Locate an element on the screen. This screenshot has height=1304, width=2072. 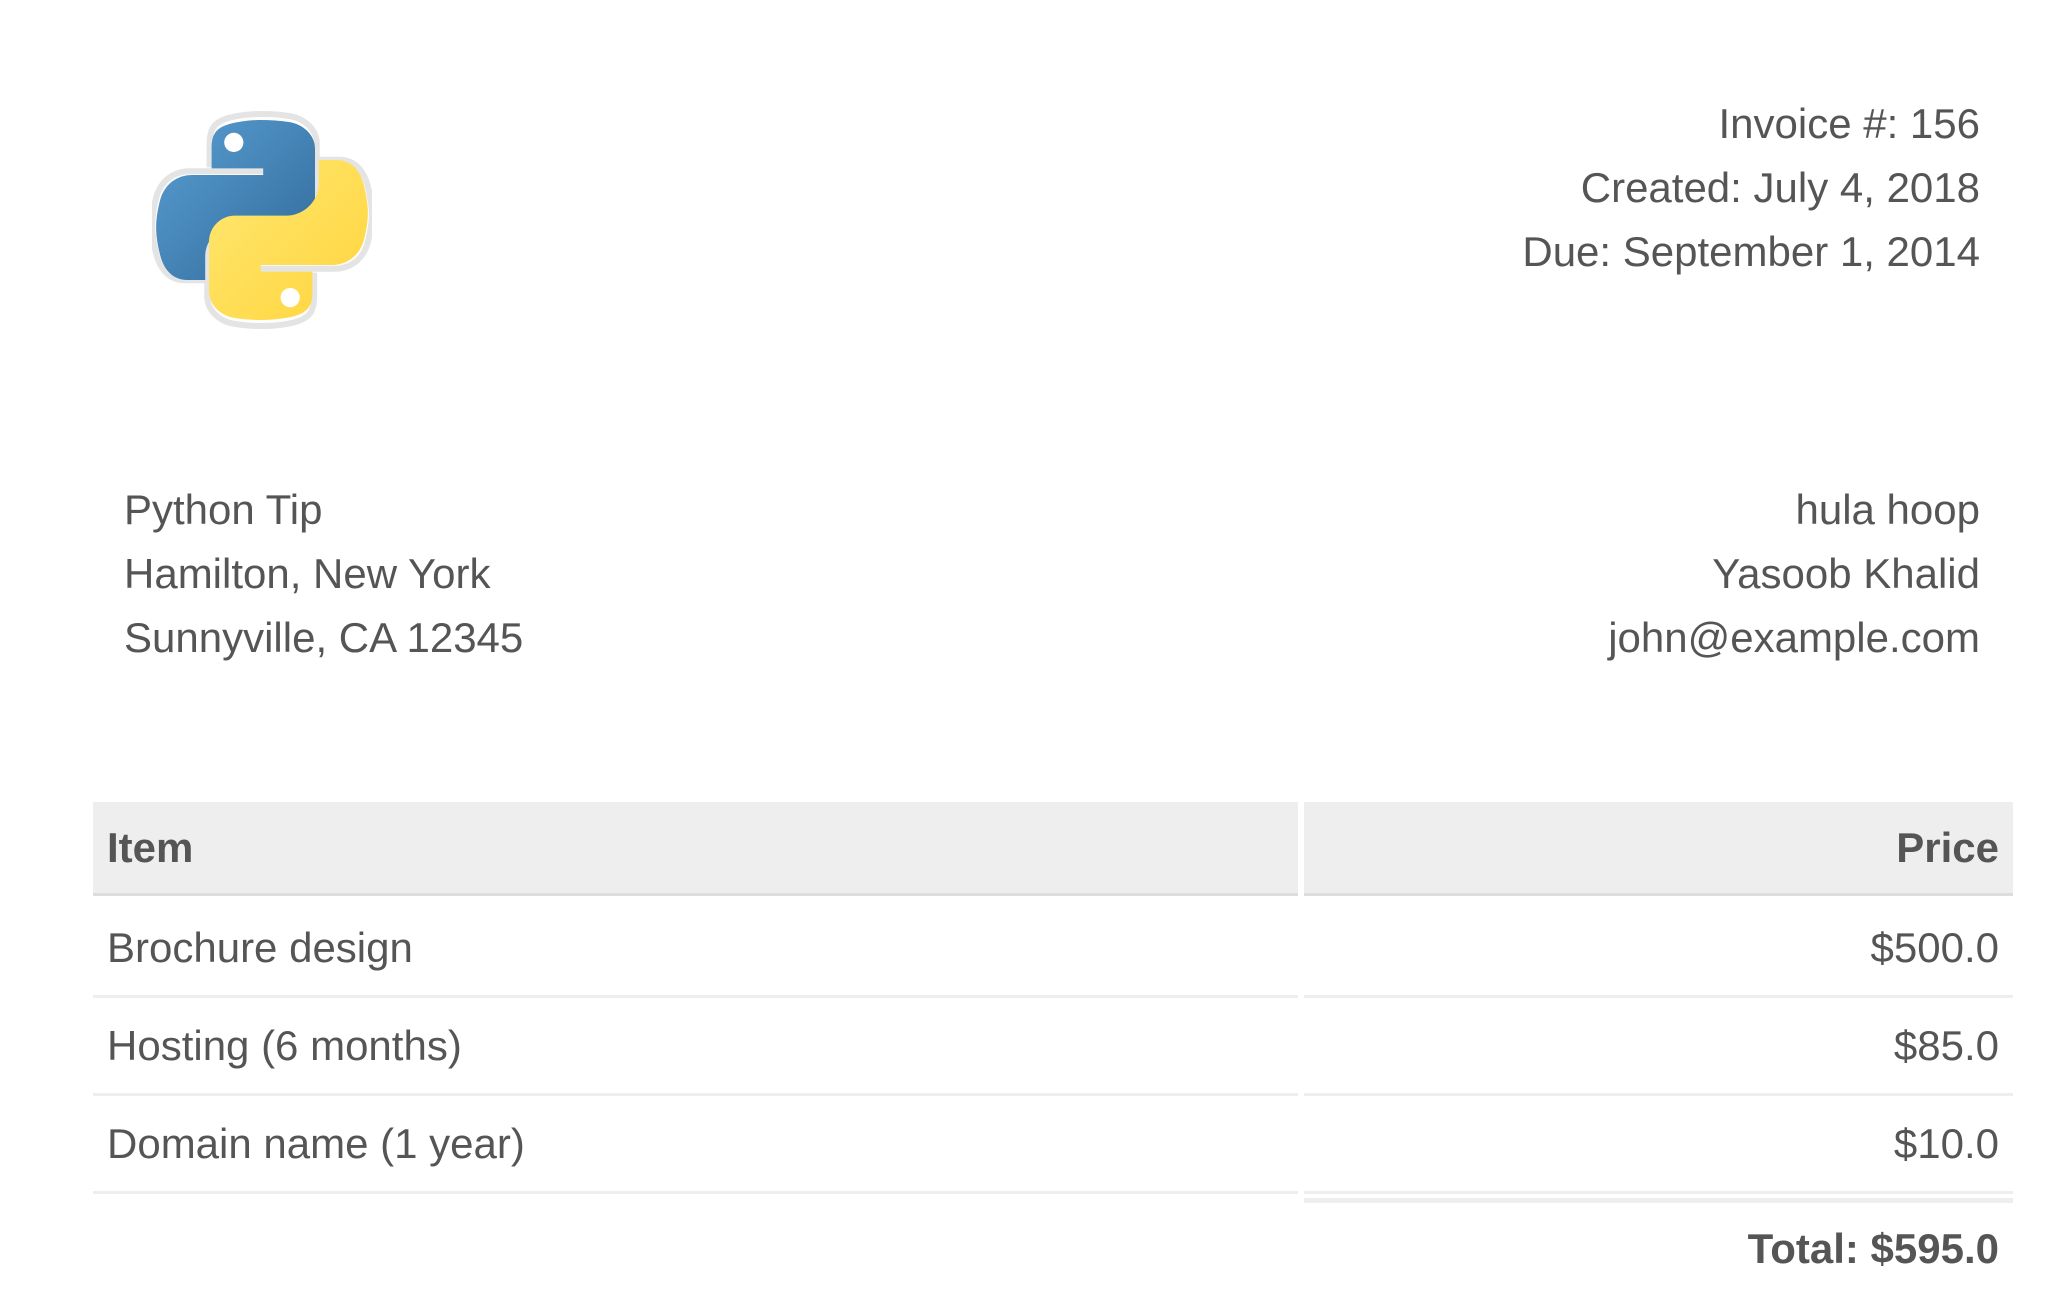
invoice-number: Invoice #: 156 is located at coordinates (1849, 123).